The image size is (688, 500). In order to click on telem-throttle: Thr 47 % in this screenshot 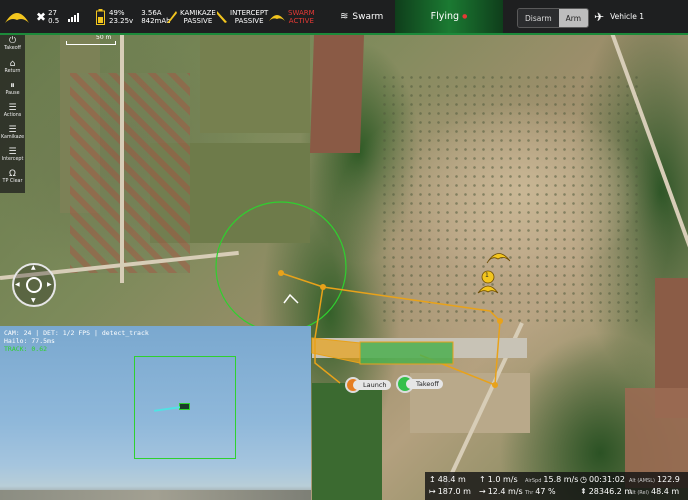, I will do `click(540, 491)`.